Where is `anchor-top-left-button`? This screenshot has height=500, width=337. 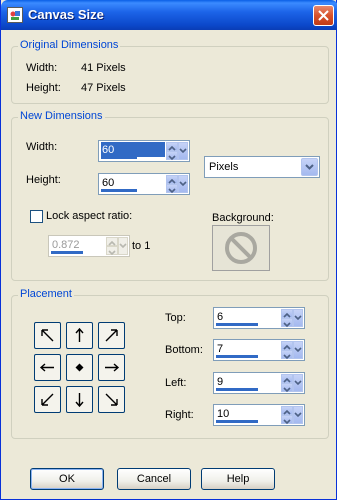
anchor-top-left-button is located at coordinates (47, 335).